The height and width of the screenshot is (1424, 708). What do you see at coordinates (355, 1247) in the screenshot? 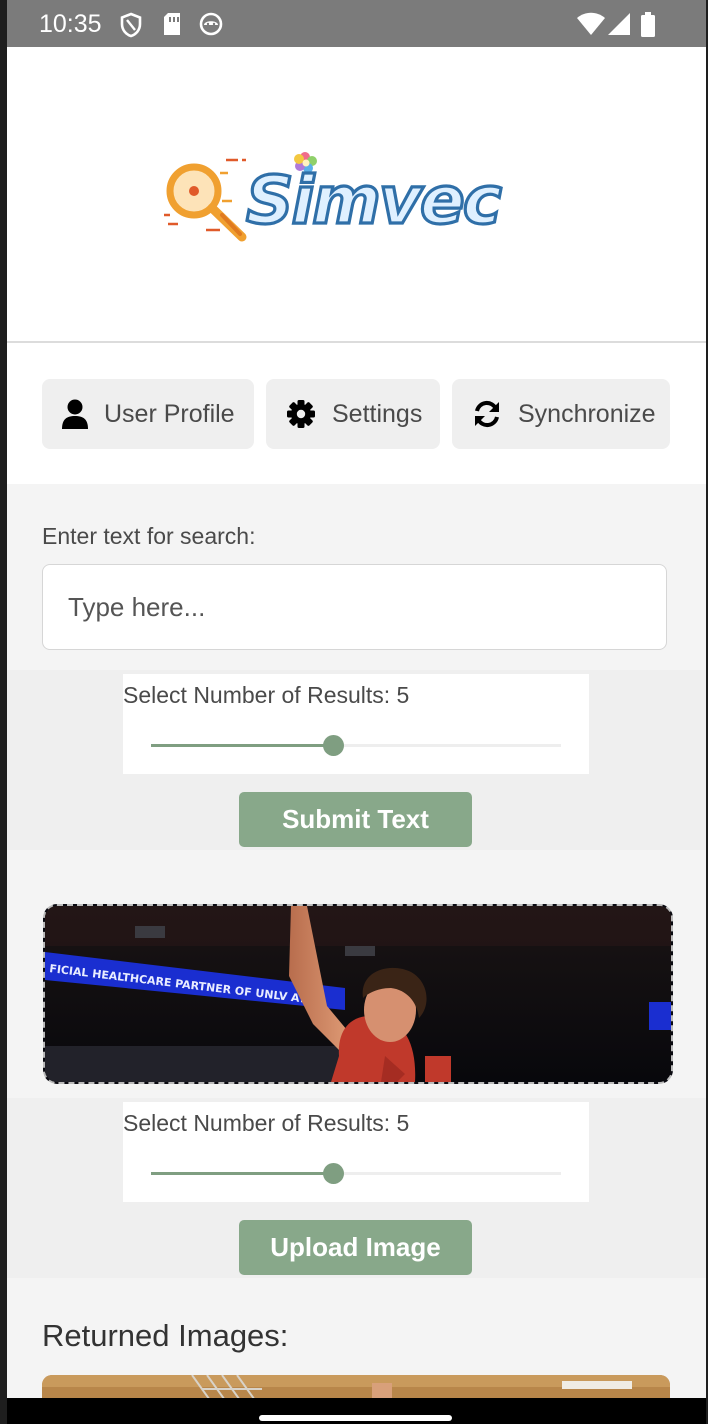
I see `upload-image-button: Upload Image` at bounding box center [355, 1247].